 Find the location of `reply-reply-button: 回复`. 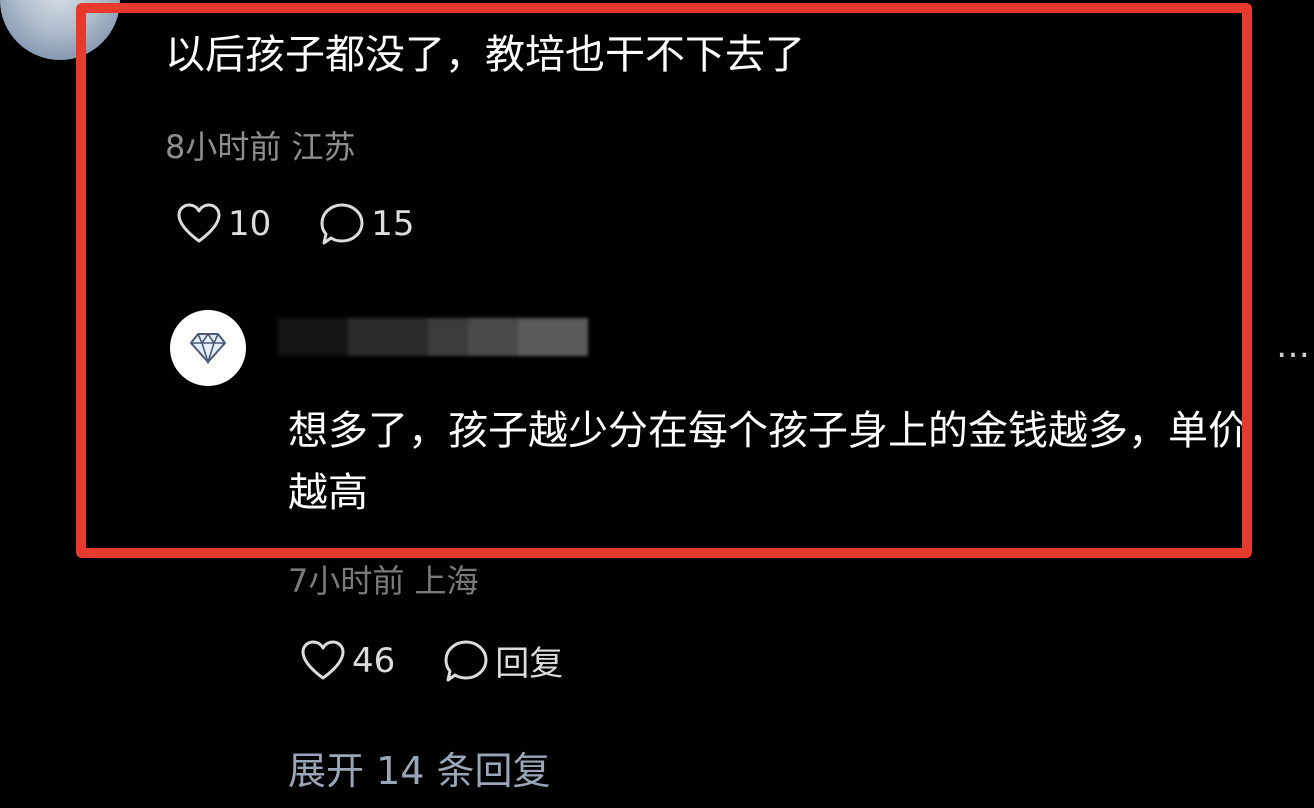

reply-reply-button: 回复 is located at coordinates (503, 660).